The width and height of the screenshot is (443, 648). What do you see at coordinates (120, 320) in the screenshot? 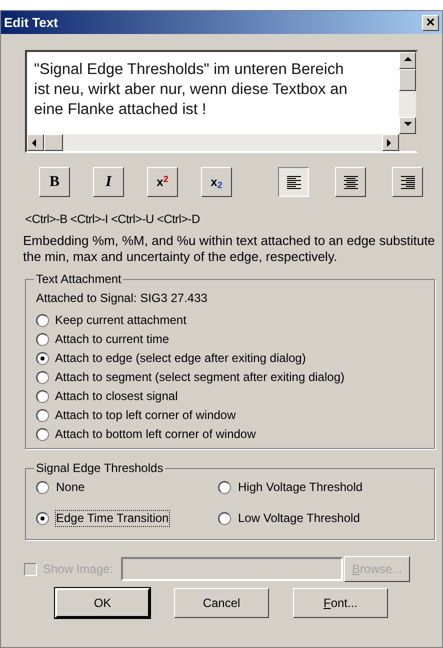
I see `radio-label: Keep current attachment` at bounding box center [120, 320].